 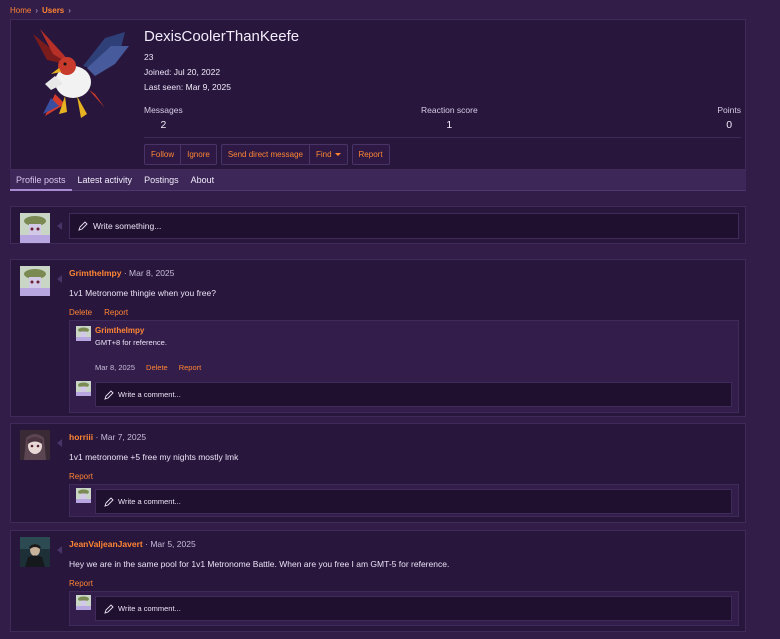 I want to click on user-avatar-bird, so click(x=80, y=79).